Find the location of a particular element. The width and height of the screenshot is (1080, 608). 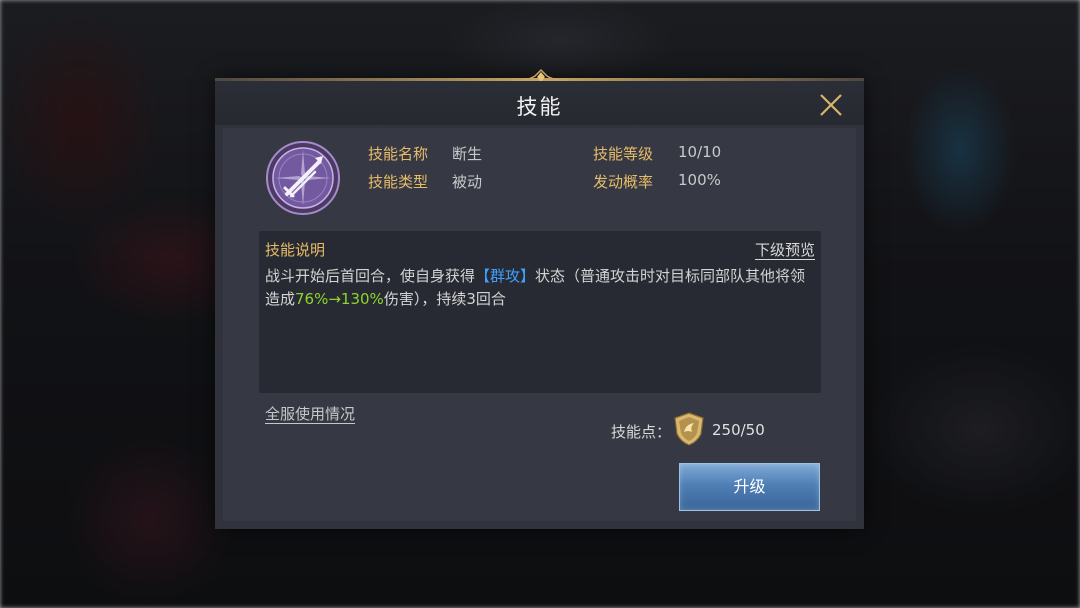

trigger-rate-value: 100% is located at coordinates (699, 180).